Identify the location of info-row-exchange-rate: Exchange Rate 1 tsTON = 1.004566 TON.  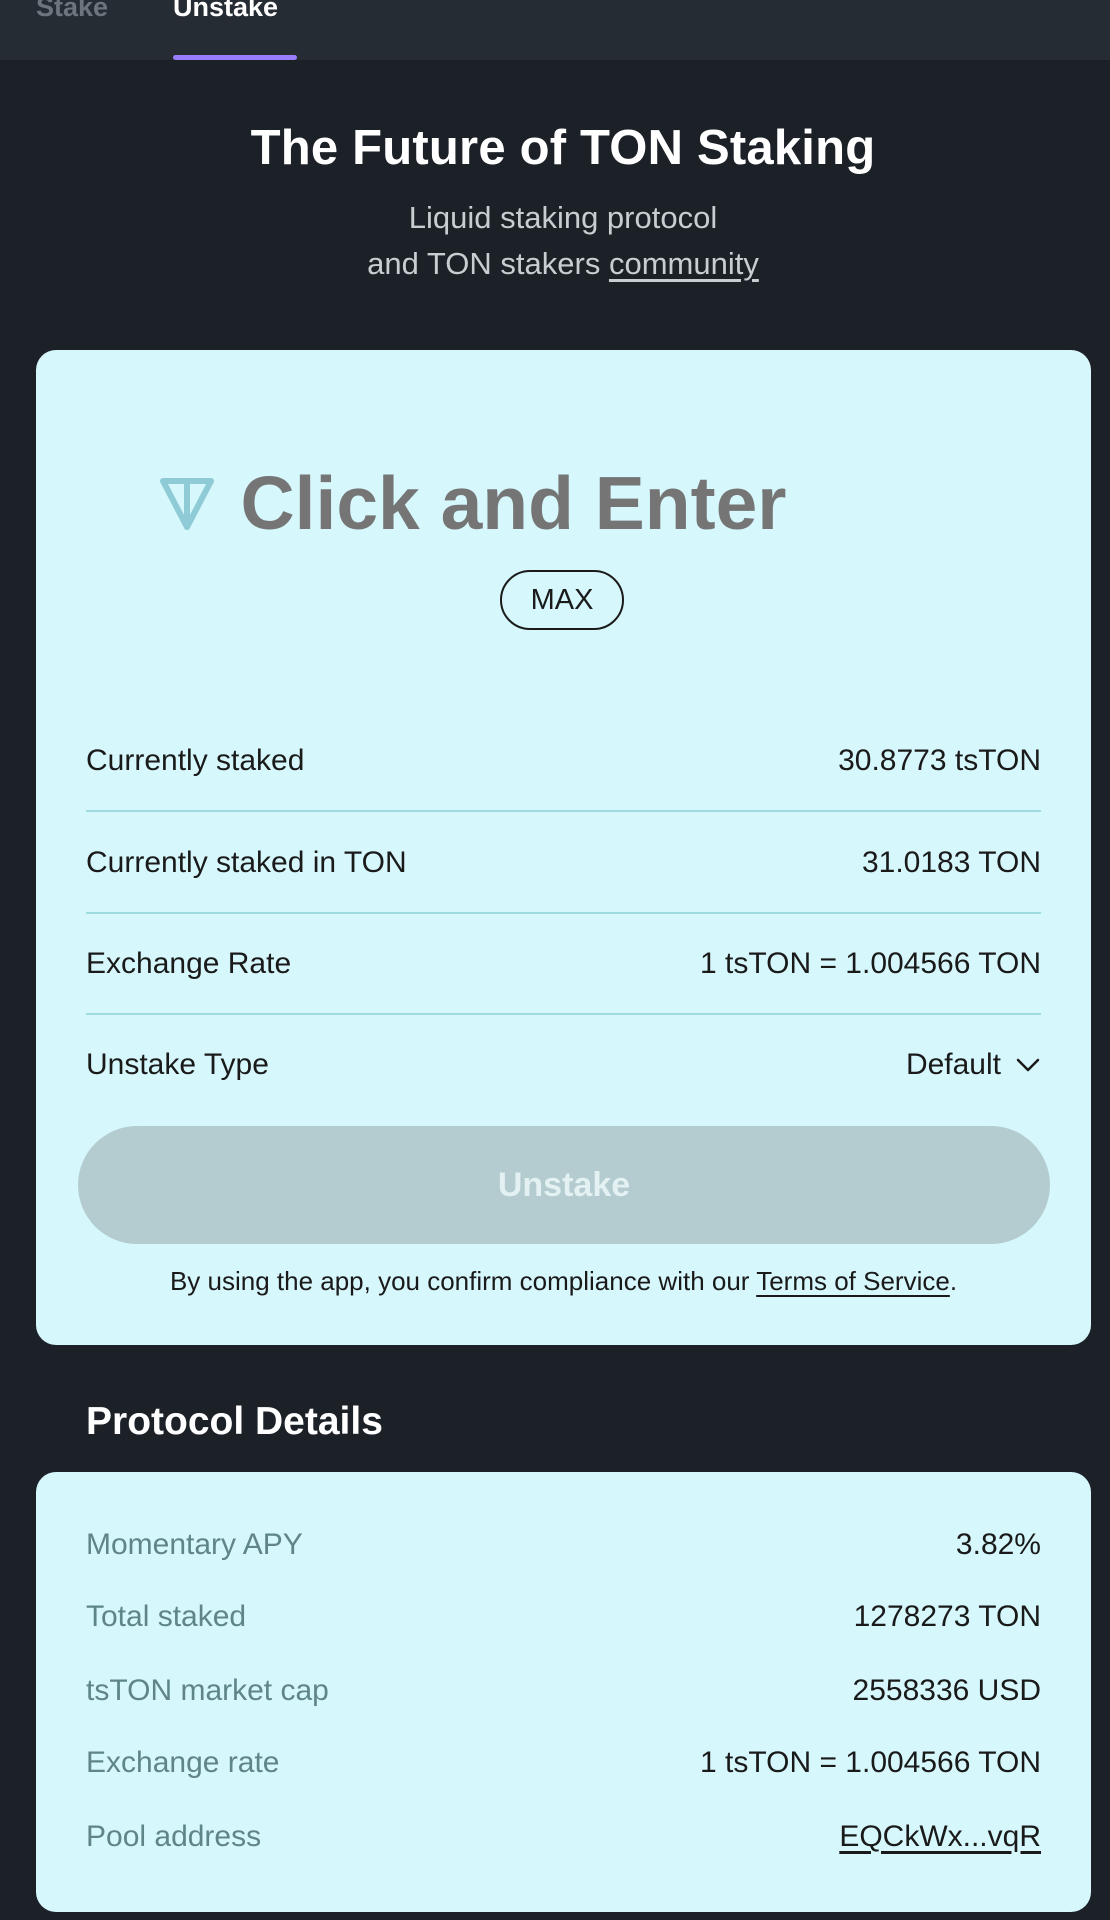
(563, 964).